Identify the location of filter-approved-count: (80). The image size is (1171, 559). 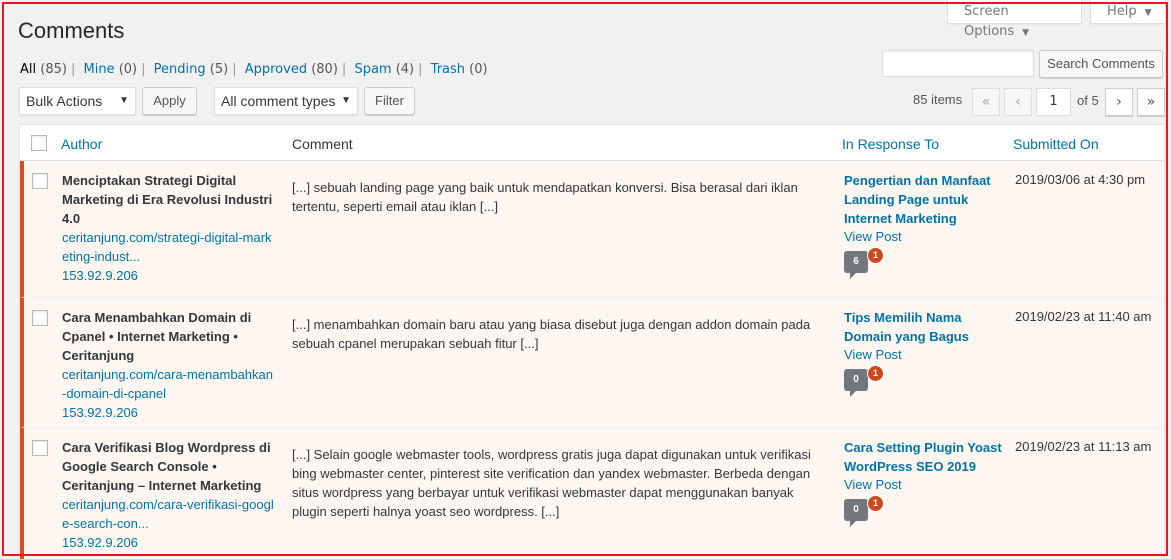
(324, 69).